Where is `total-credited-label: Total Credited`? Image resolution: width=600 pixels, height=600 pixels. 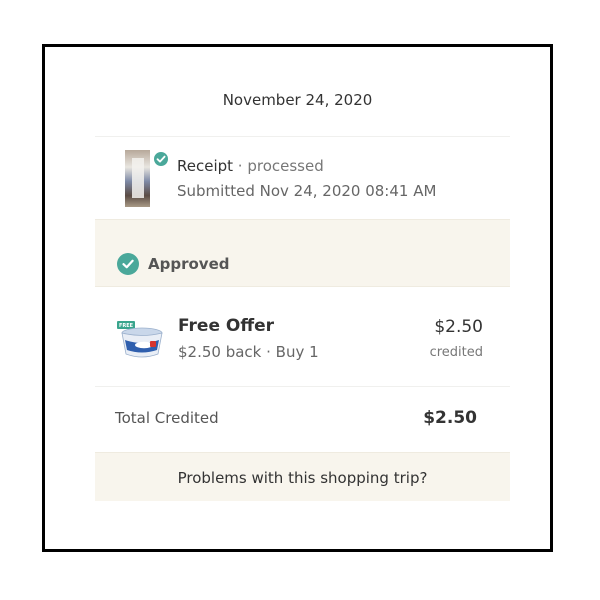
total-credited-label: Total Credited is located at coordinates (167, 418).